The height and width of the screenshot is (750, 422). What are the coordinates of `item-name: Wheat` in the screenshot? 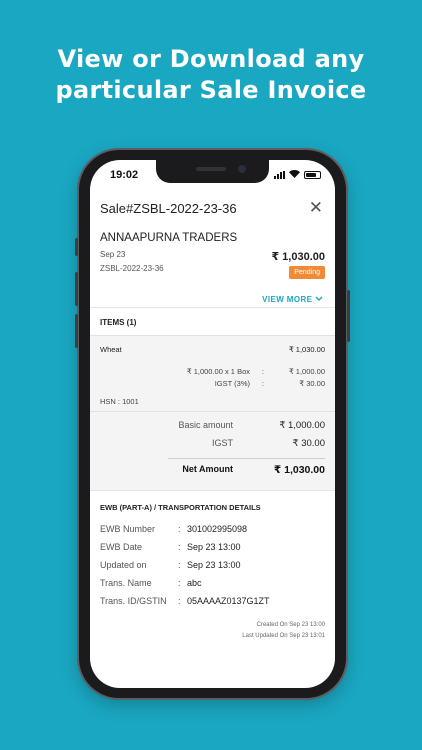 It's located at (111, 349).